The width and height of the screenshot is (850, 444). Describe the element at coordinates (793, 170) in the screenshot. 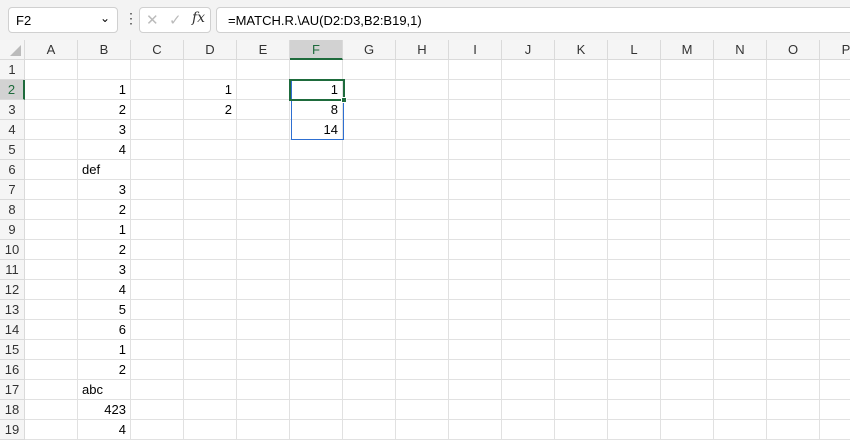

I see `cell-O6` at that location.